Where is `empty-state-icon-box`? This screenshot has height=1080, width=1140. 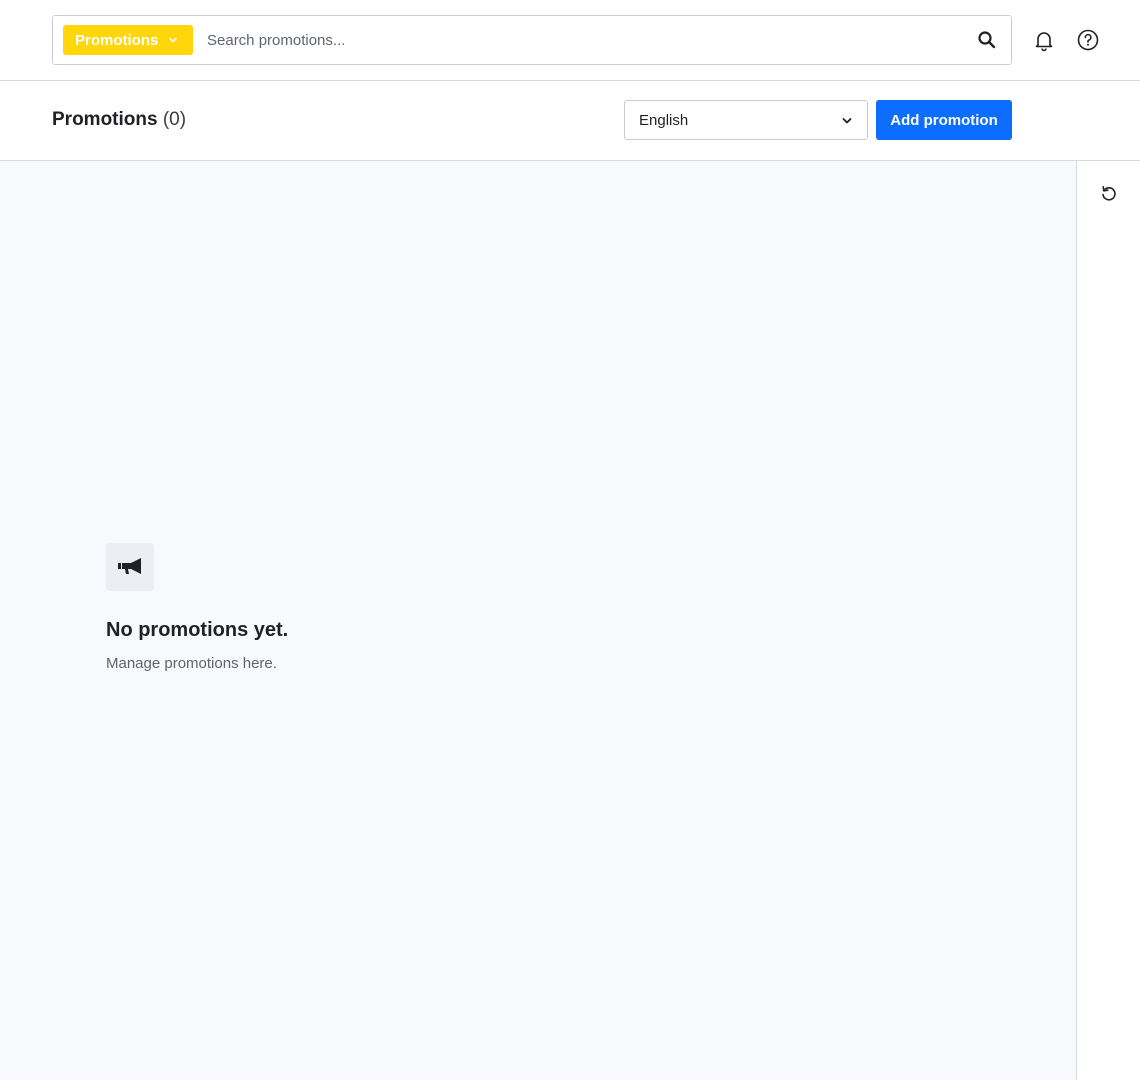
empty-state-icon-box is located at coordinates (130, 567).